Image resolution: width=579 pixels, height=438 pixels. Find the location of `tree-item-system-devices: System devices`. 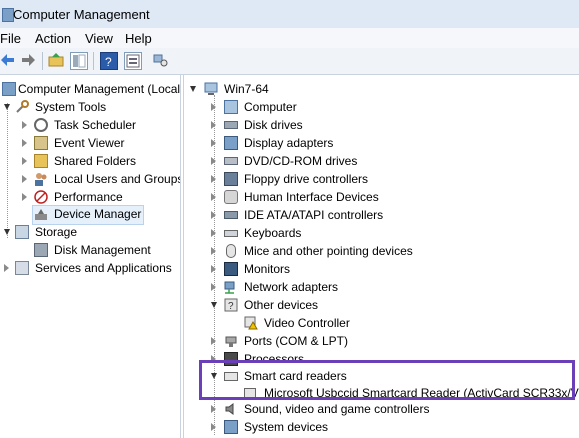

tree-item-system-devices: System devices is located at coordinates (381, 427).